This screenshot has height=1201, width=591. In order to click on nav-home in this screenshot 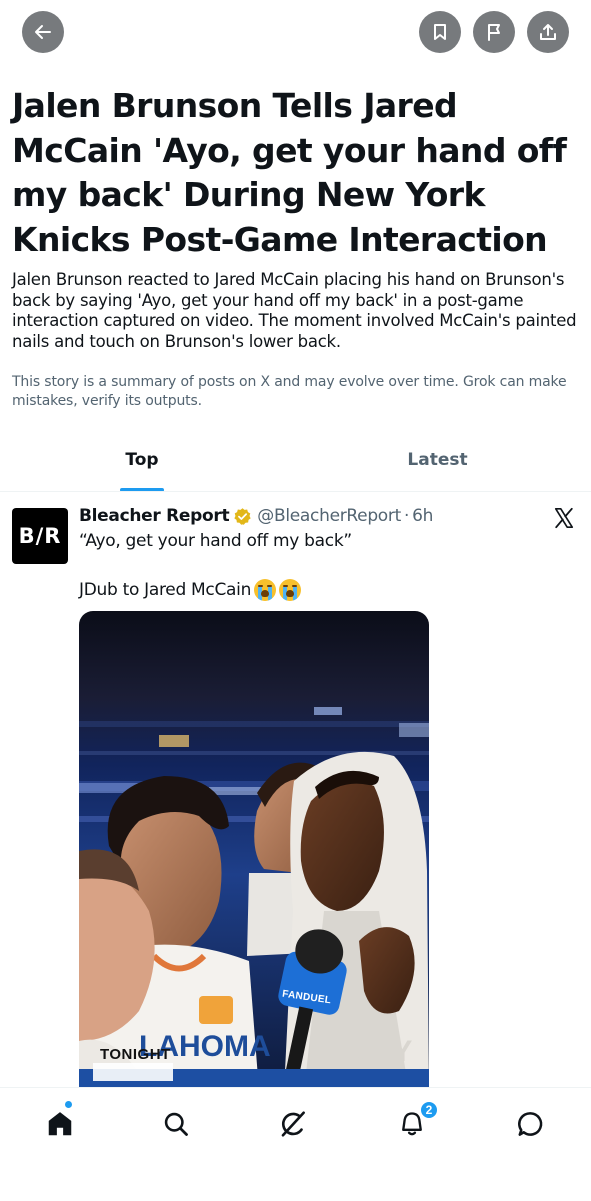, I will do `click(60, 1126)`.